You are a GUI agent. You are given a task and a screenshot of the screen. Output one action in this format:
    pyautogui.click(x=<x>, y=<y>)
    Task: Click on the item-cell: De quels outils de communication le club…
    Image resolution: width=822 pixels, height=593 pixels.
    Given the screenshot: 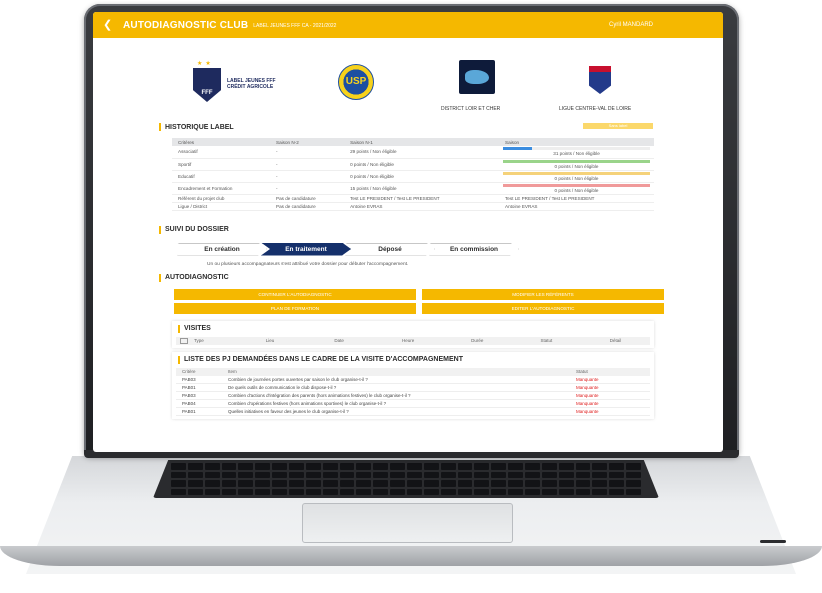 What is the action you would take?
    pyautogui.click(x=396, y=387)
    